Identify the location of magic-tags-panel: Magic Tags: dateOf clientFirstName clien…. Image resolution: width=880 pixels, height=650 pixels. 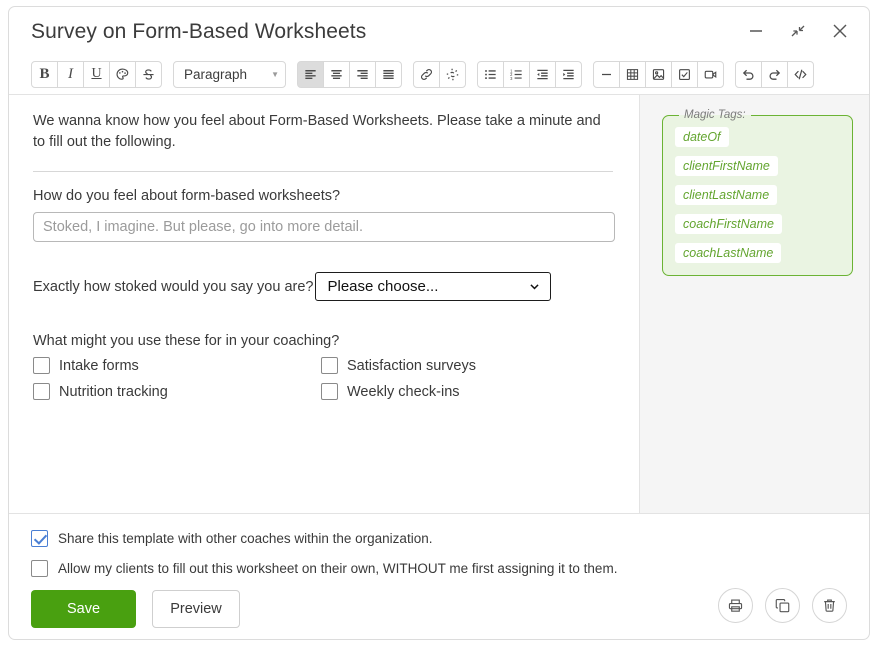
(757, 192).